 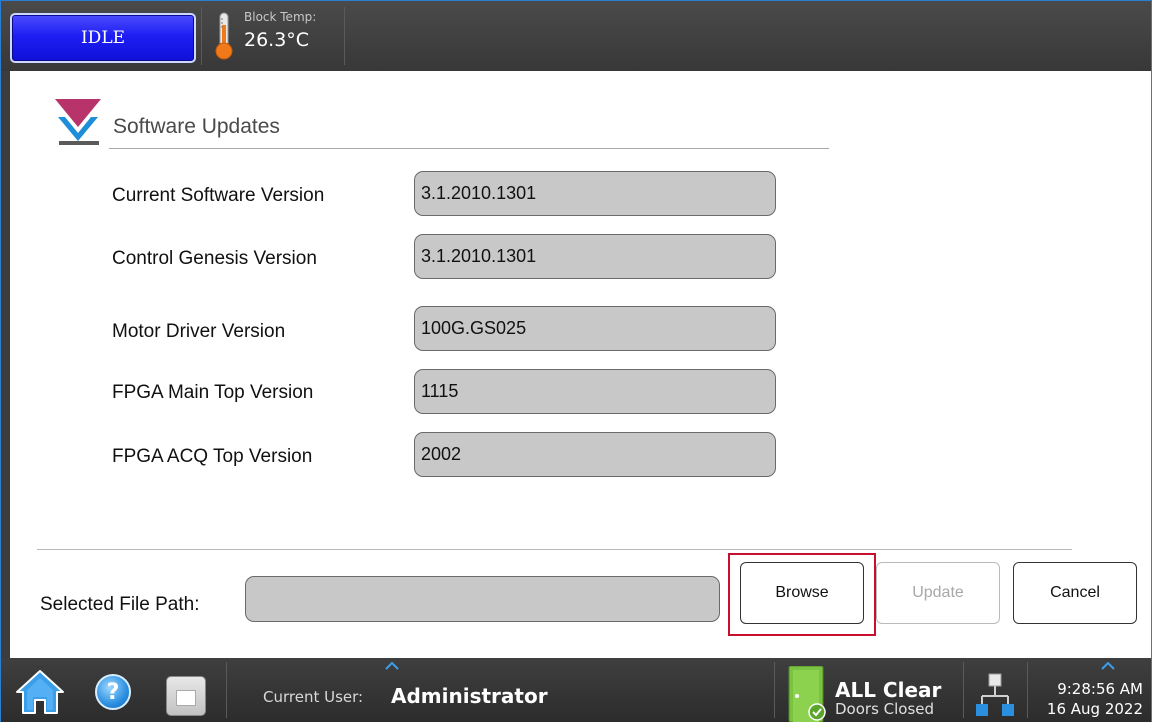 I want to click on block-temp-value: 26.3°C, so click(x=277, y=40).